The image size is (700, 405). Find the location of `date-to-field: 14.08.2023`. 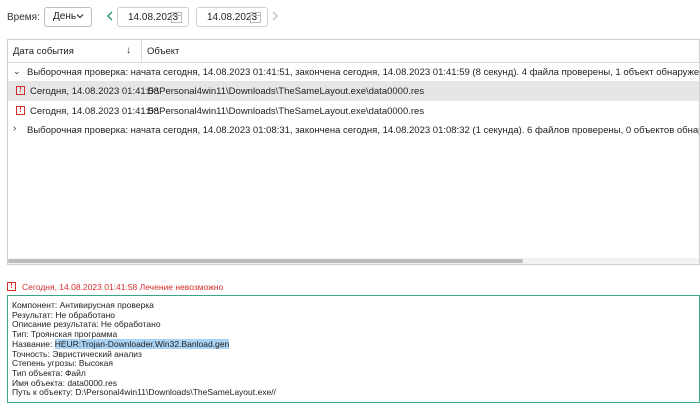

date-to-field: 14.08.2023 is located at coordinates (232, 17).